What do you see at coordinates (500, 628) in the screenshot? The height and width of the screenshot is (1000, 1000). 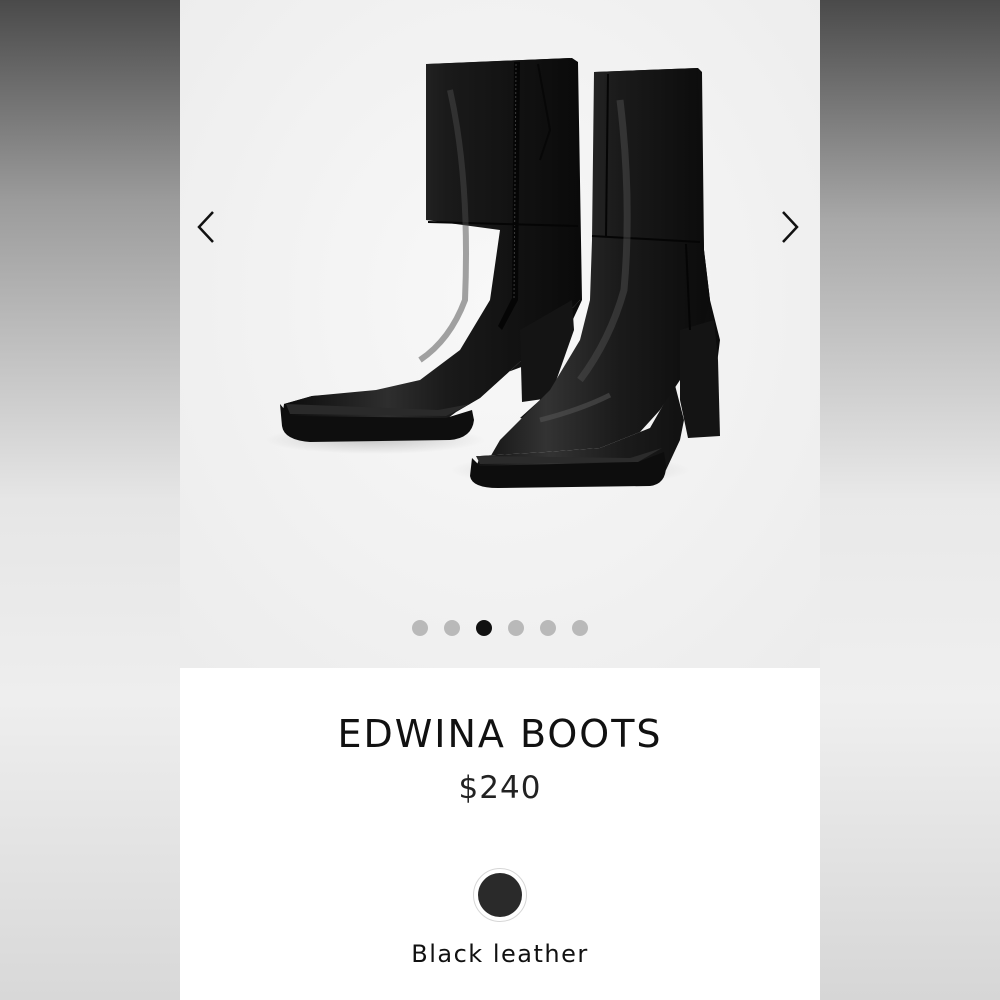 I see `gallery-pagination` at bounding box center [500, 628].